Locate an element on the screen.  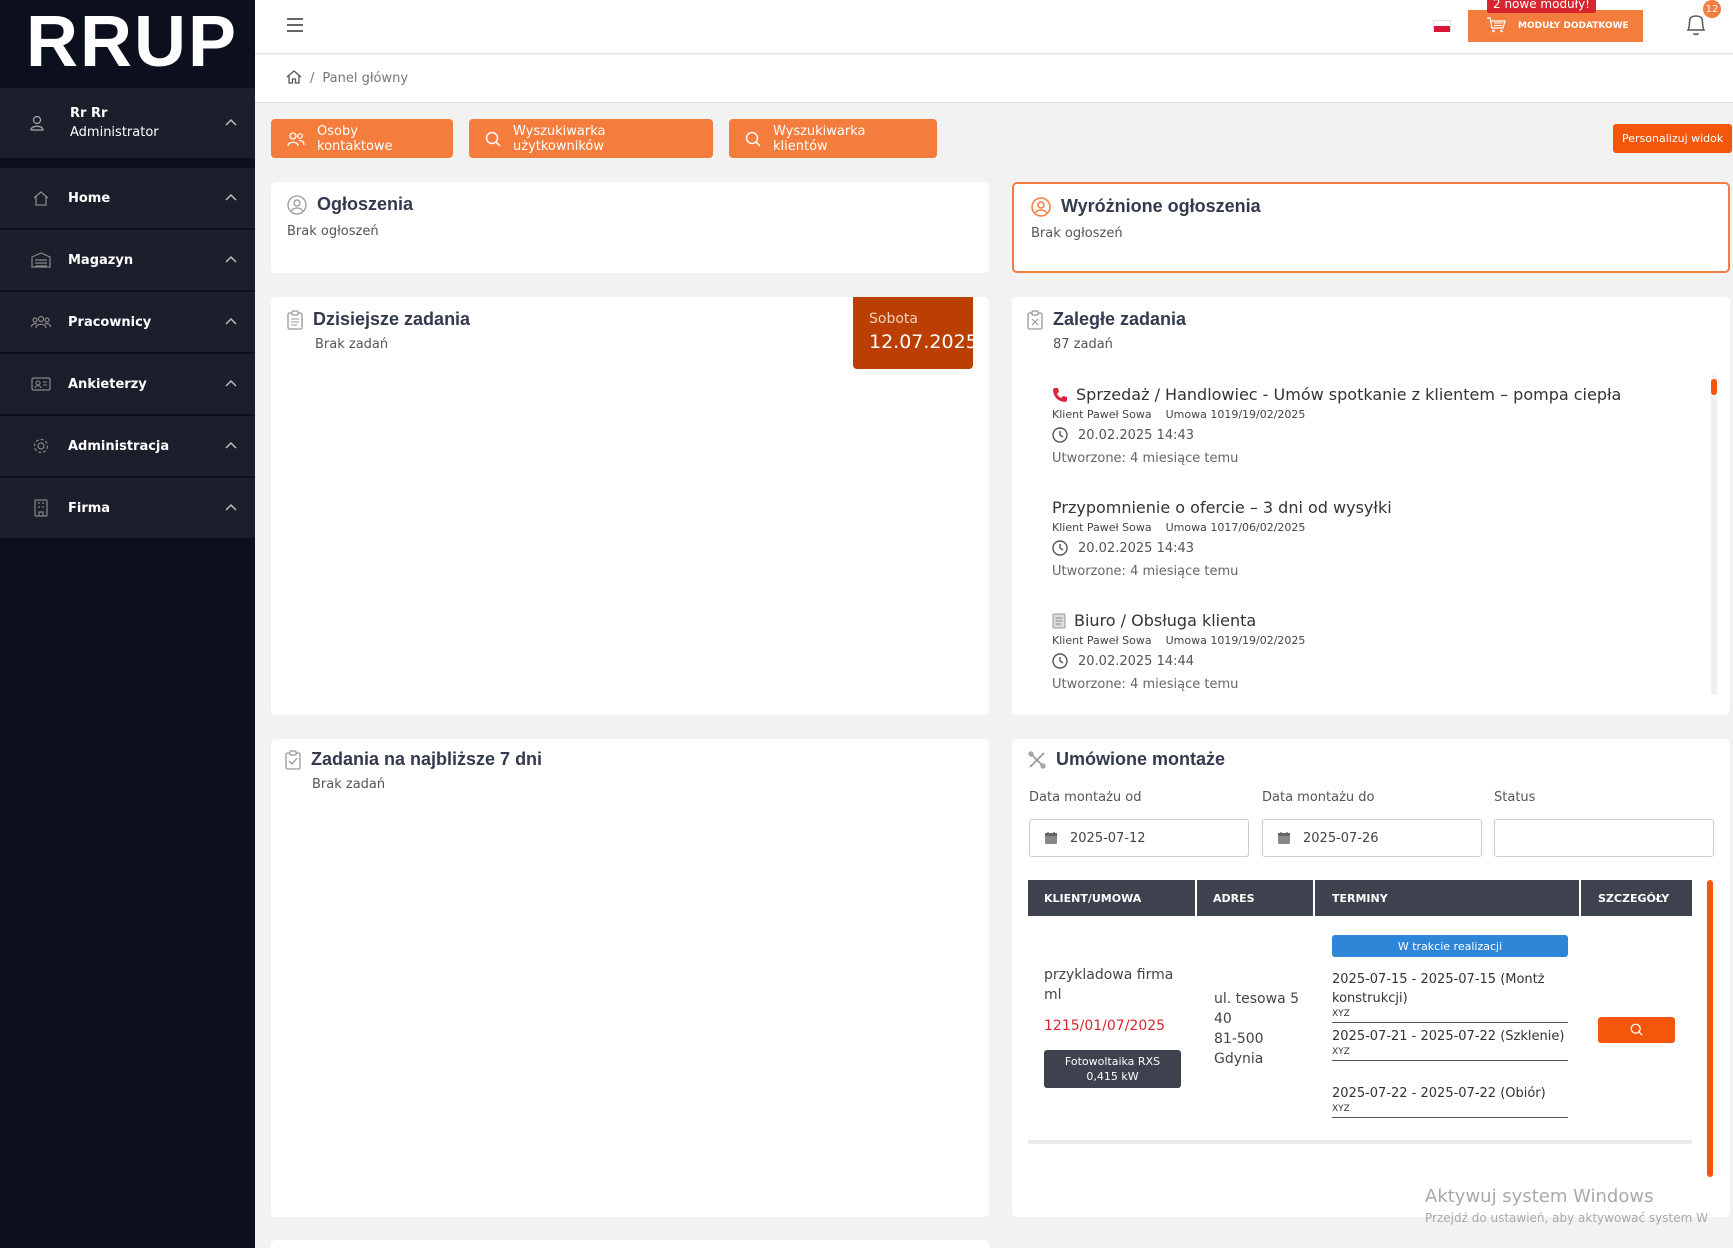
additional-modules-label: MODUŁY DODATKOWE is located at coordinates (1573, 26).